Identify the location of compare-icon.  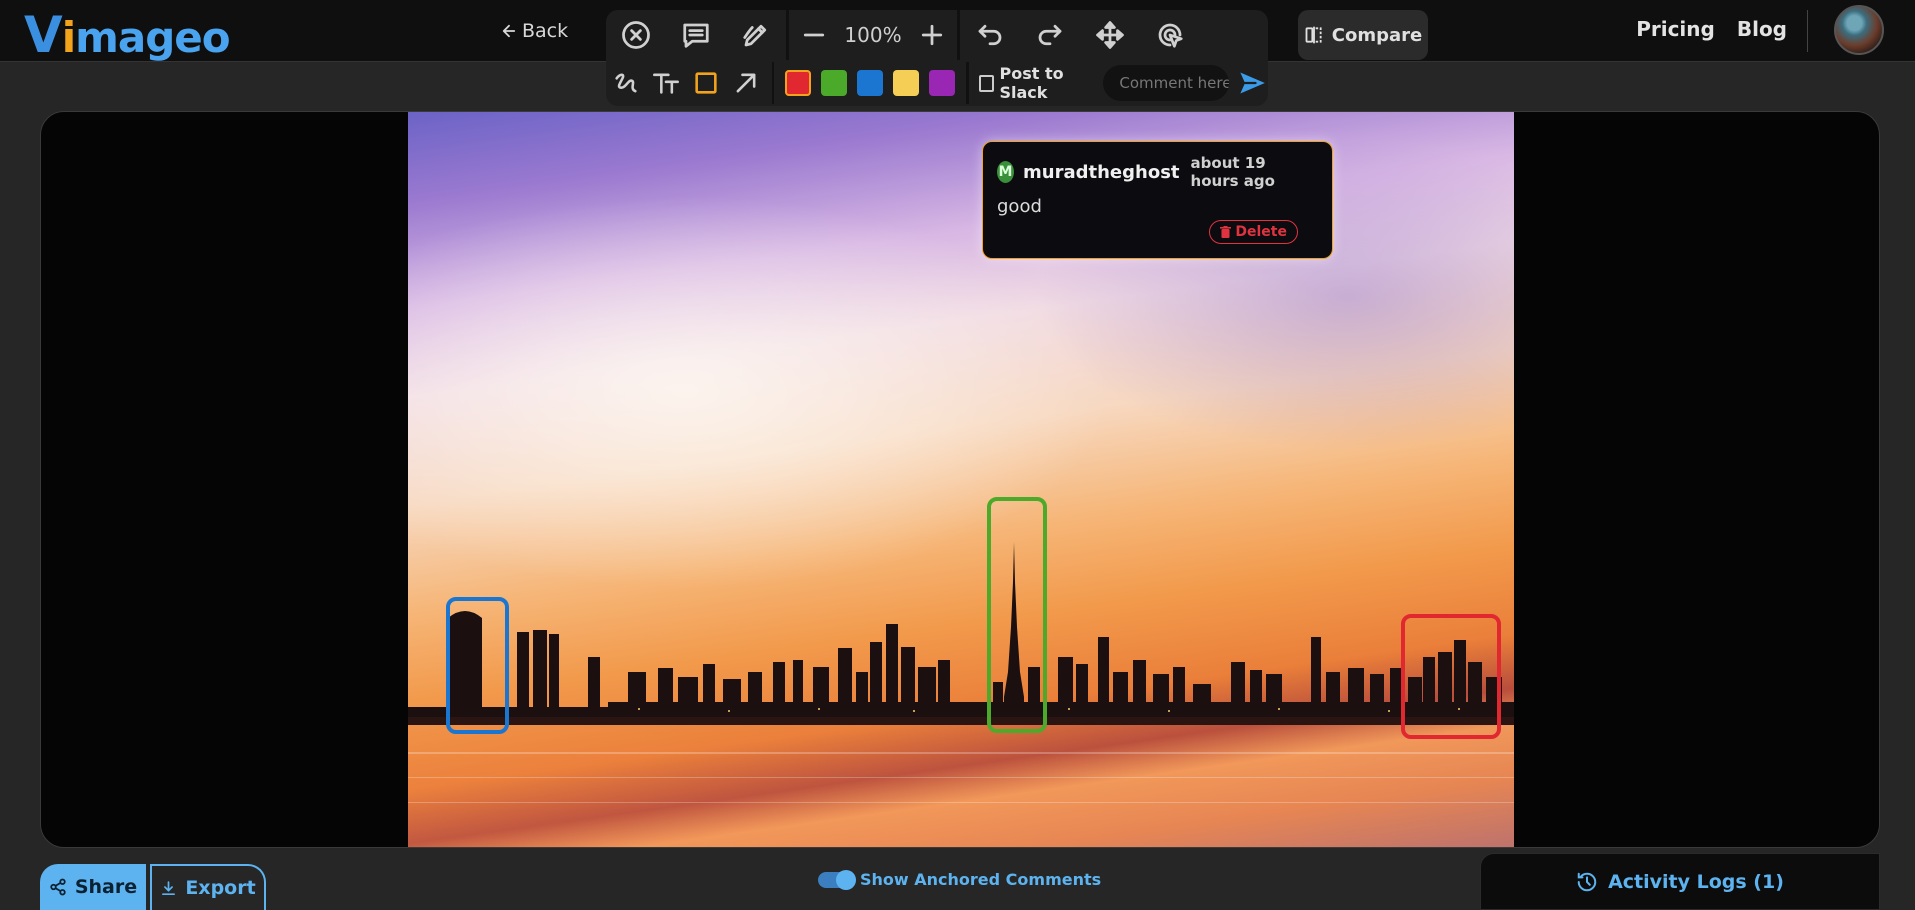
(1313, 35).